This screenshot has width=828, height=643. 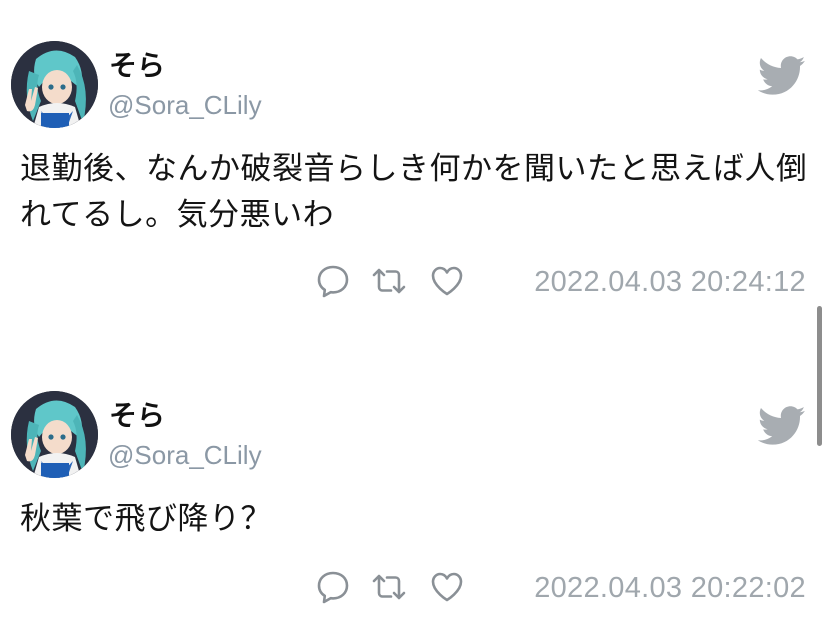 I want to click on tweet-text: 退勤後、なんか破裂音らしき何かを聞いたと思えば人倒れてるし。気分悪いわ, so click(x=414, y=192).